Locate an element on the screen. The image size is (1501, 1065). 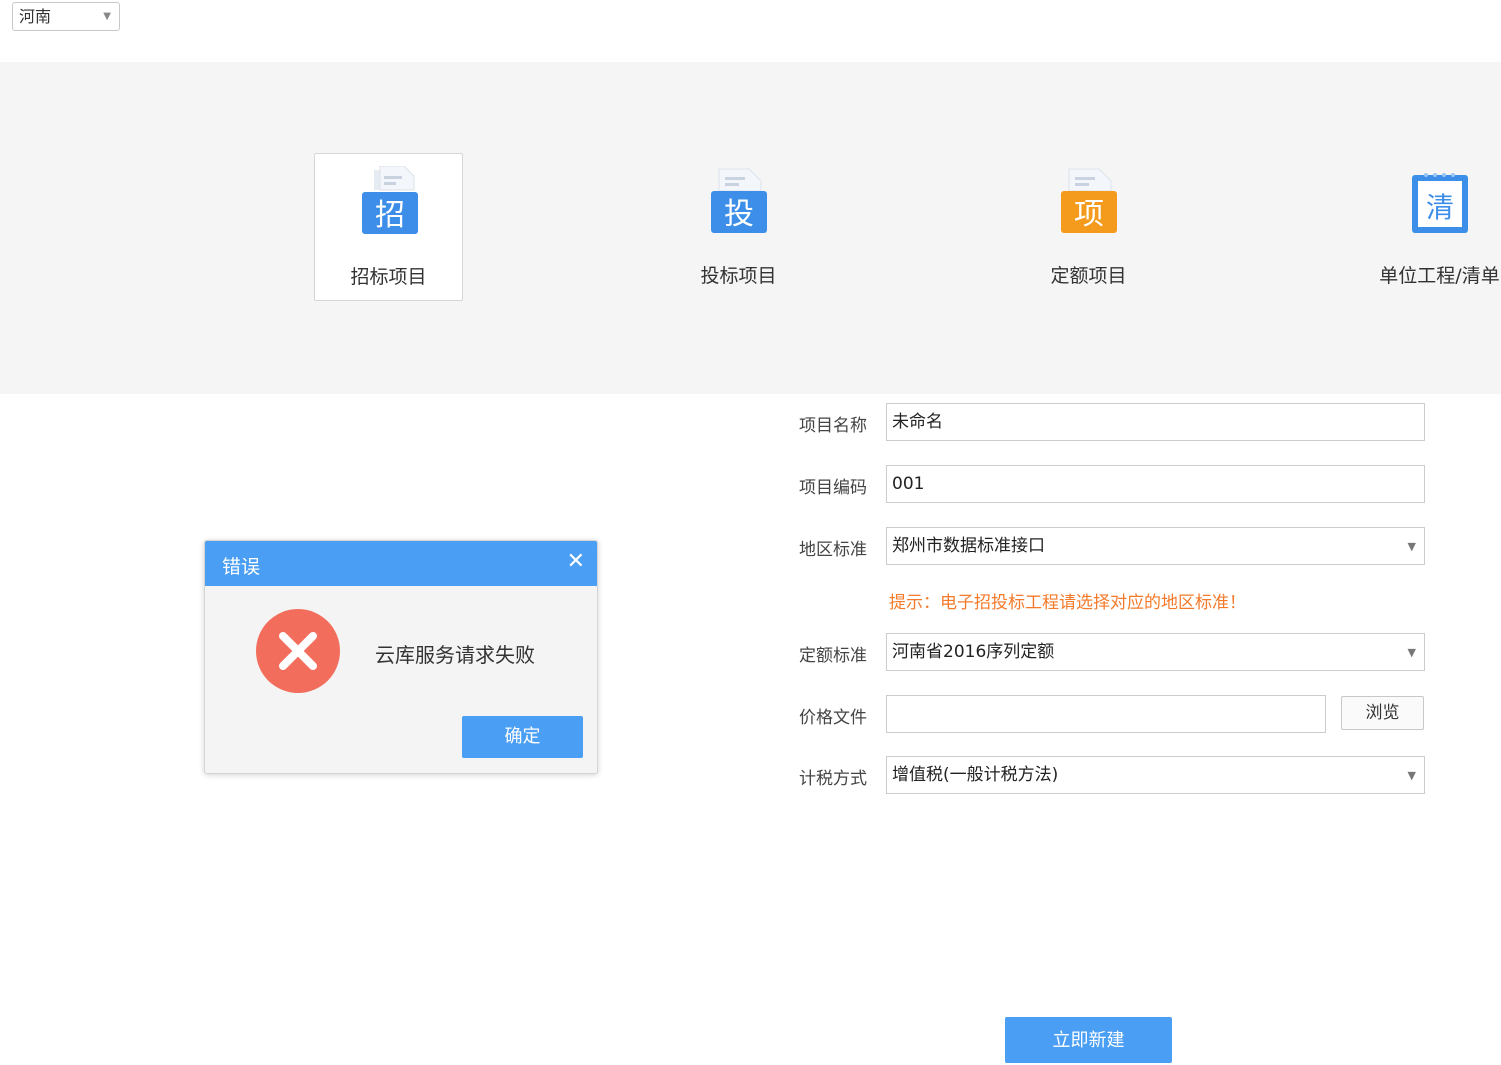
quota-project-icon: 项 is located at coordinates (1089, 200).